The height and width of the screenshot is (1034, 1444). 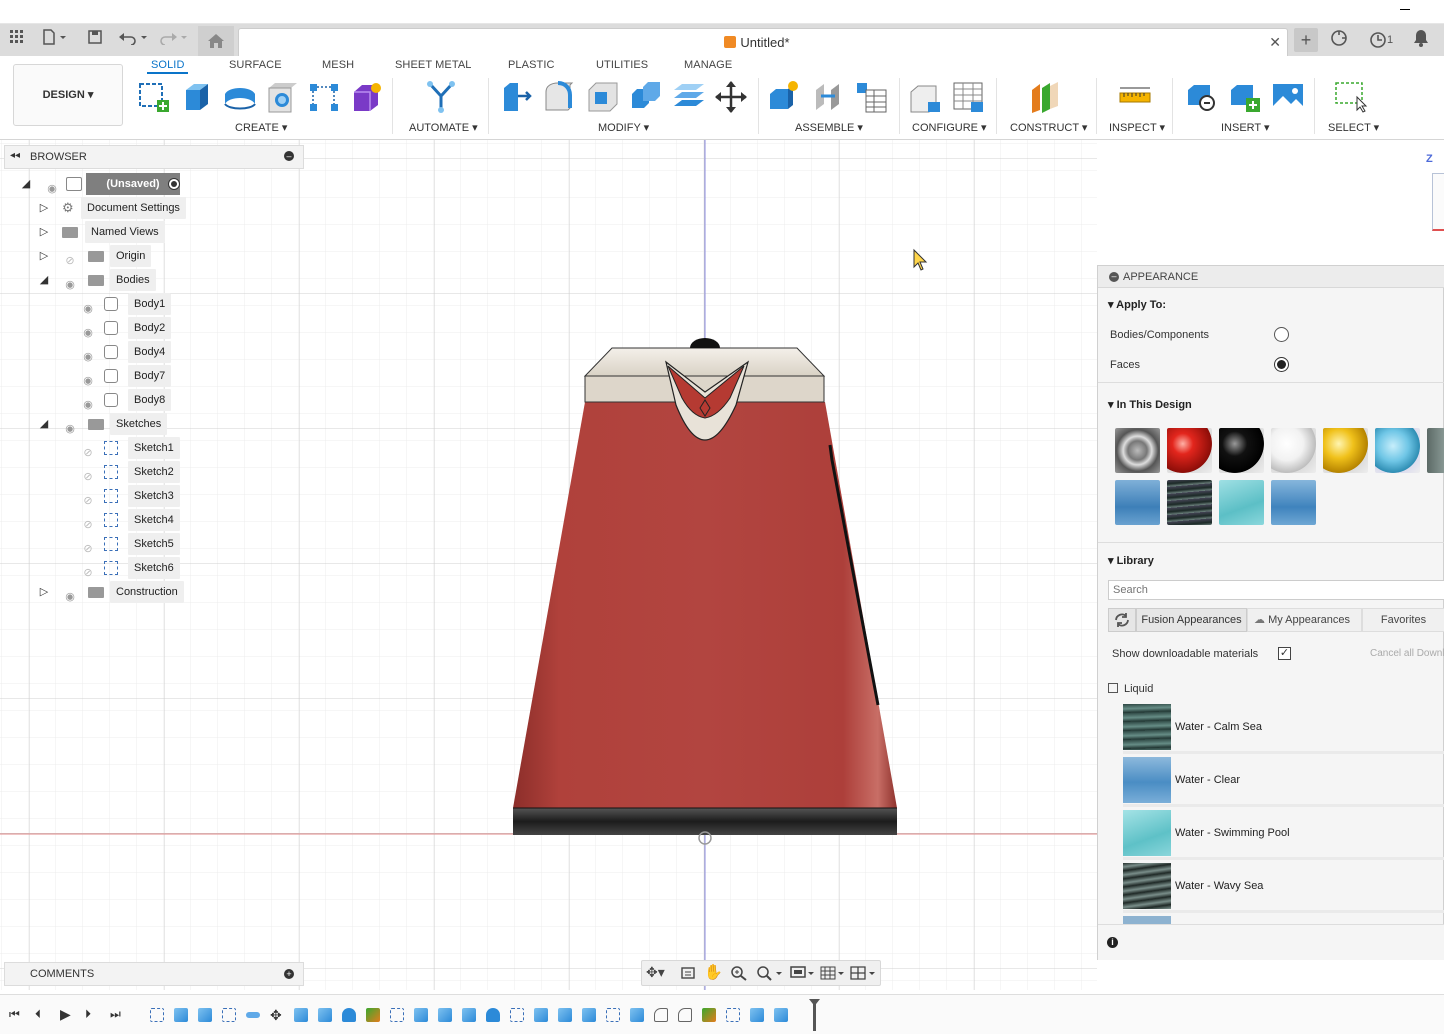 I want to click on offset-face-icon, so click(x=689, y=97).